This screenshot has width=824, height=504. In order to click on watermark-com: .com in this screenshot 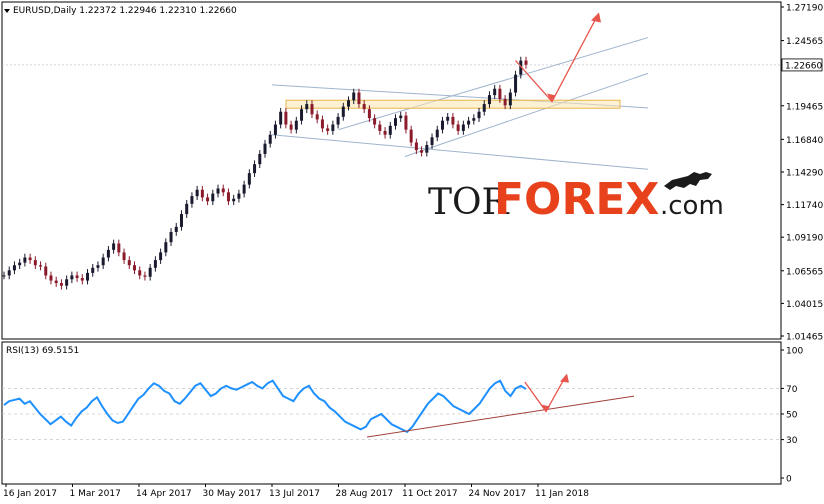, I will do `click(692, 206)`.